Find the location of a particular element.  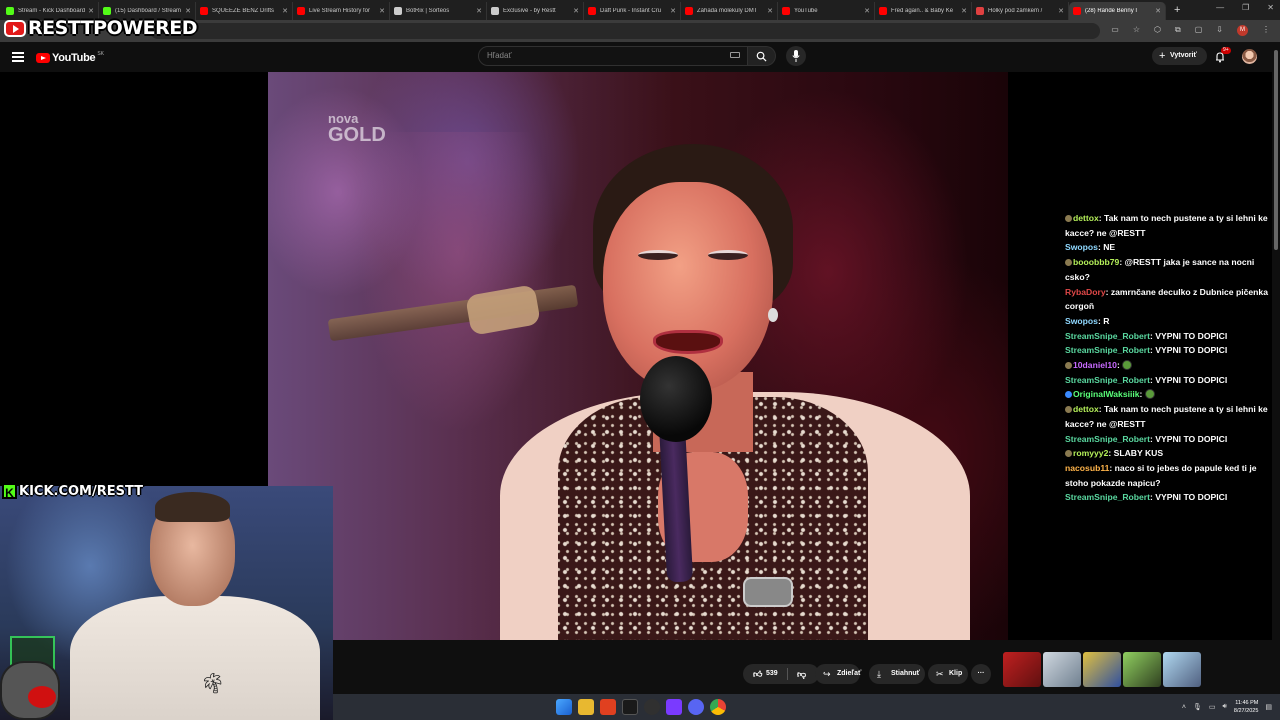

youtube-logo: YouTube SK is located at coordinates (70, 57).